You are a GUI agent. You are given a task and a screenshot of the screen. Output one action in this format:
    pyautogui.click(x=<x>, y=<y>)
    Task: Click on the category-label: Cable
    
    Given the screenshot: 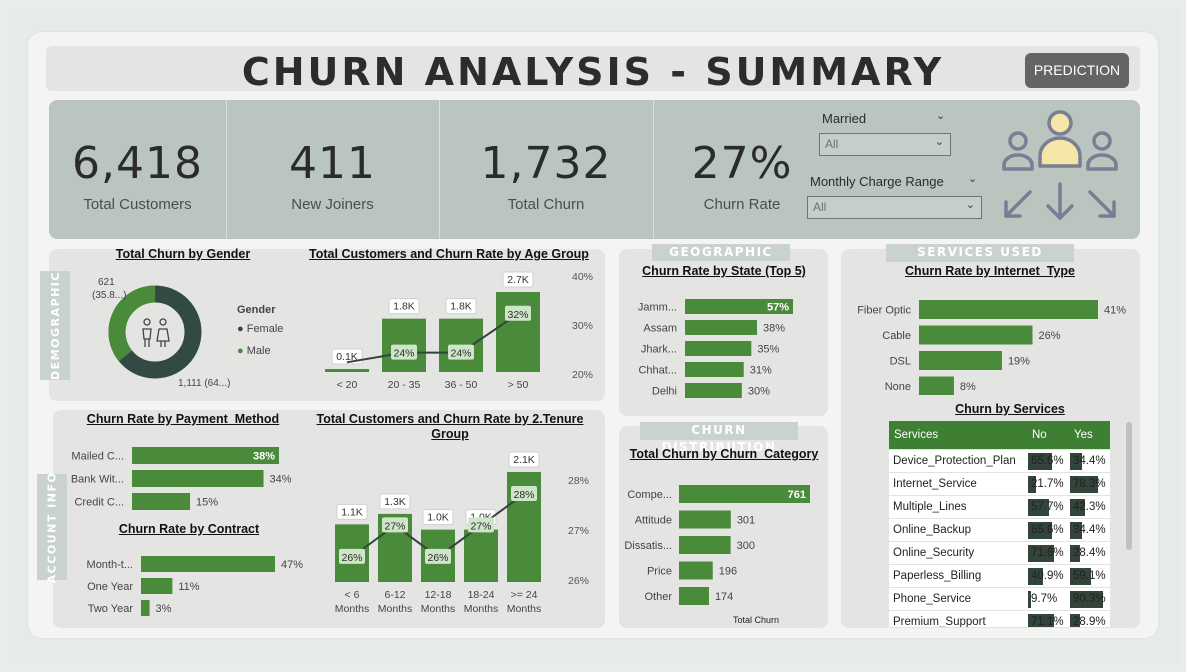 What is the action you would take?
    pyautogui.click(x=896, y=336)
    